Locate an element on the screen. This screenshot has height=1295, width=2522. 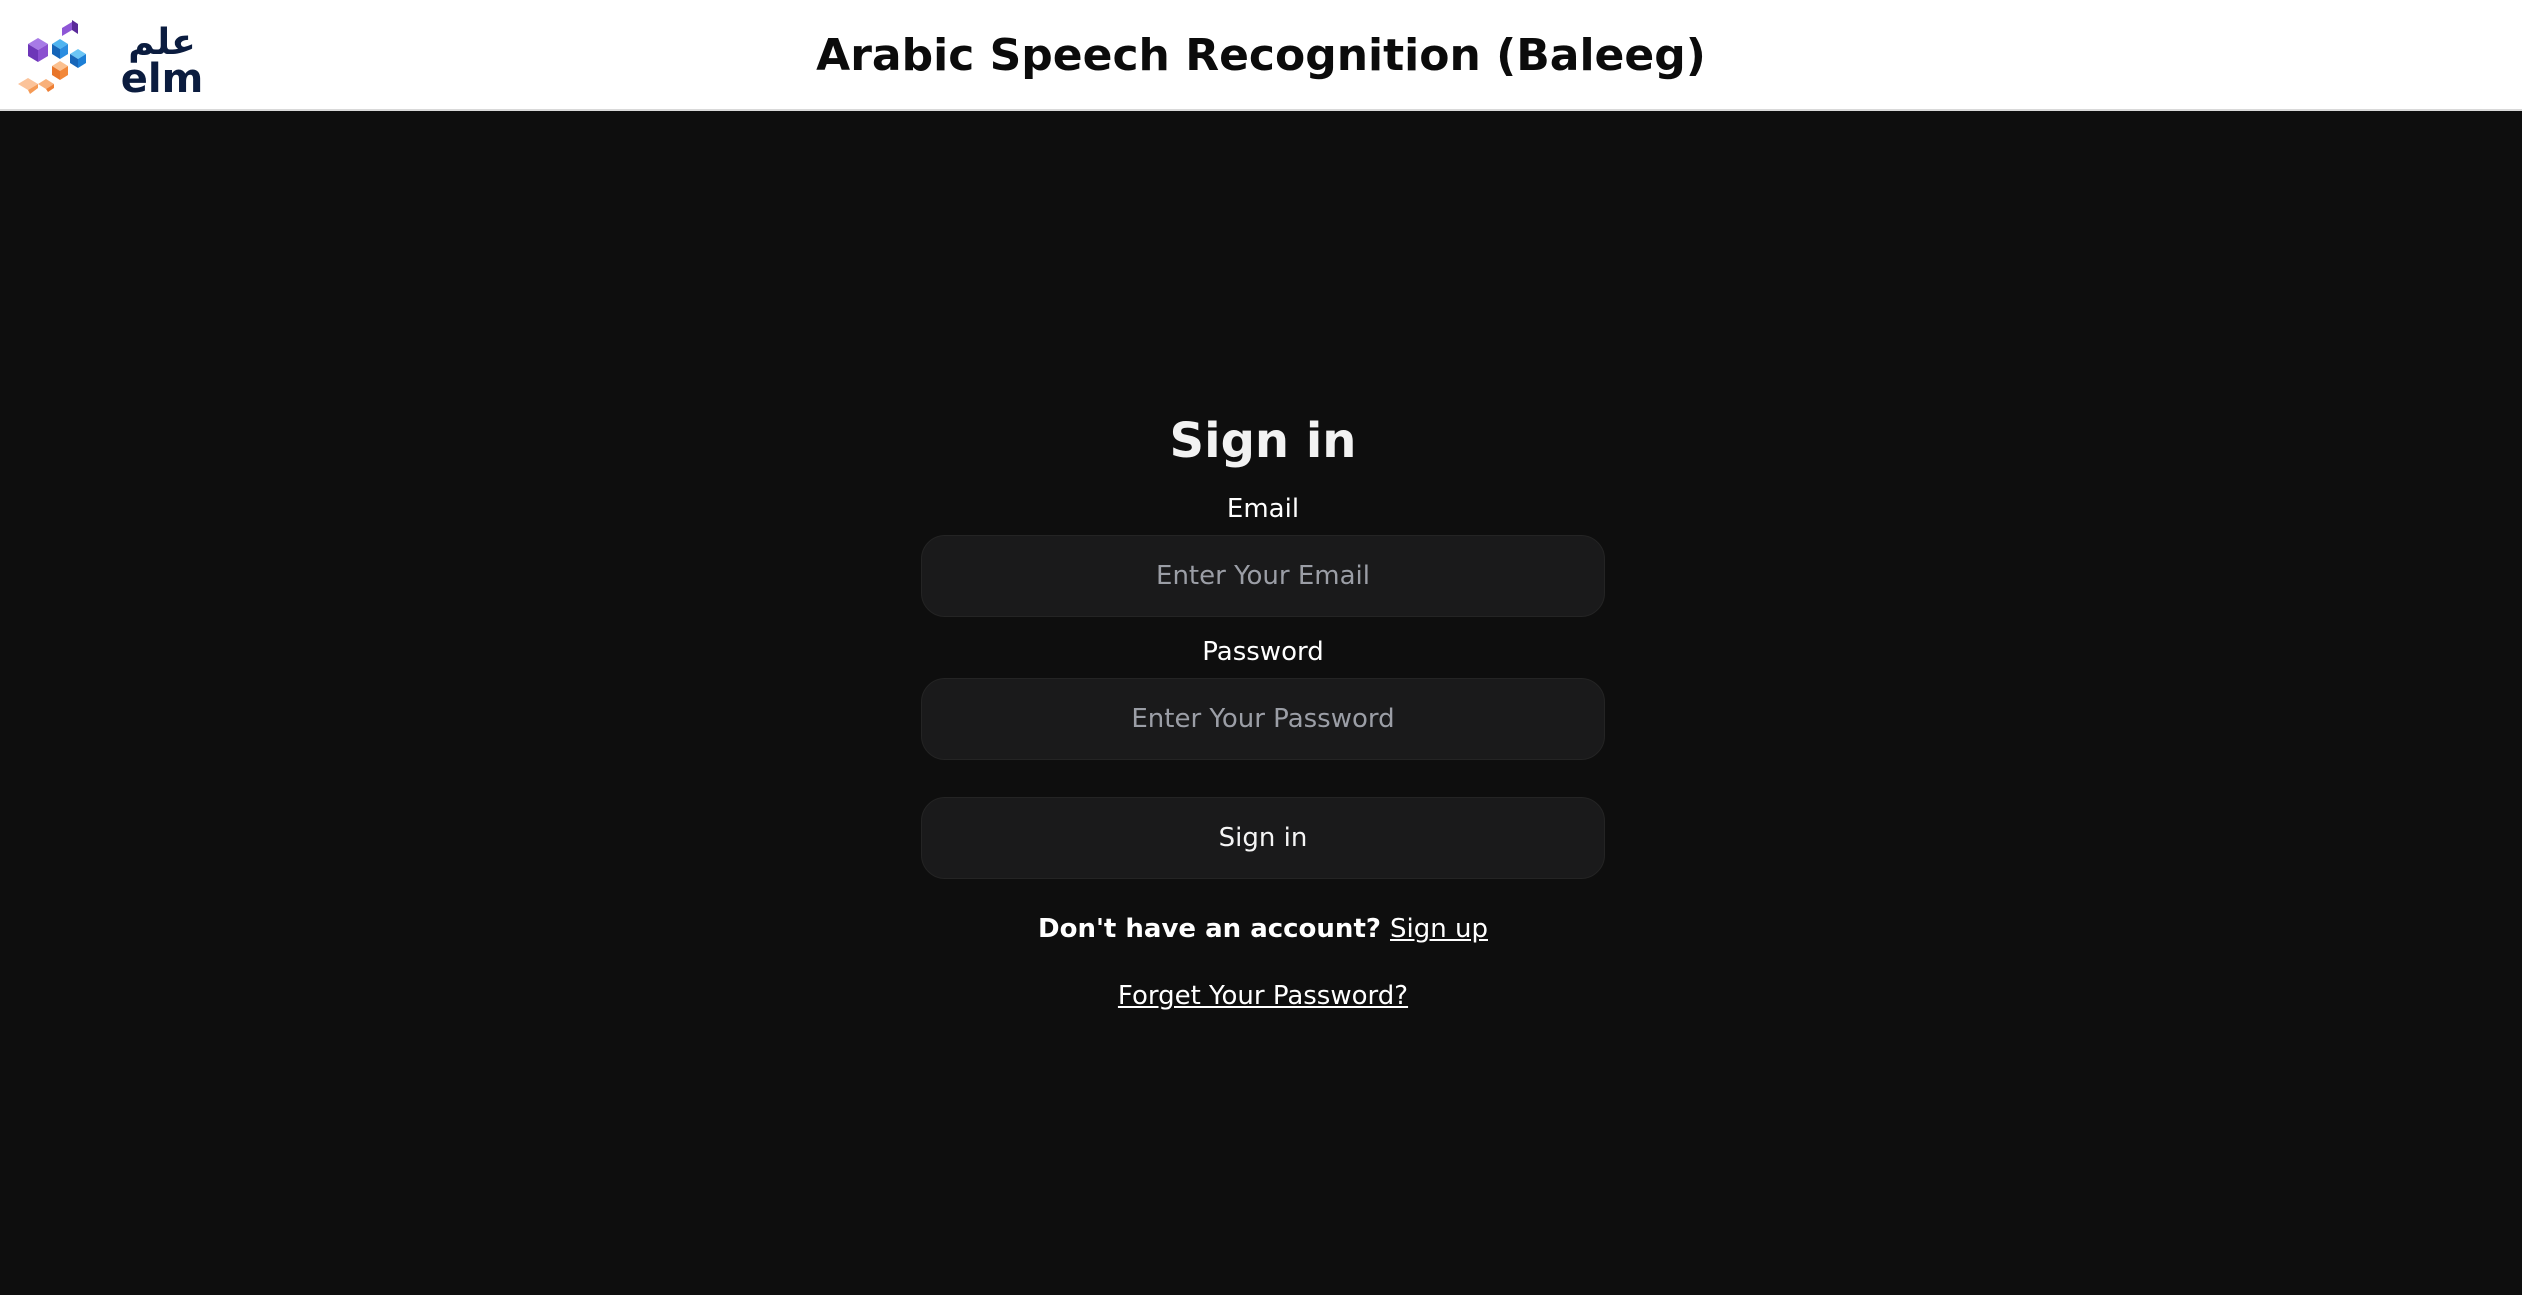
forgot-password-line: Forget Your Password? is located at coordinates (1263, 996).